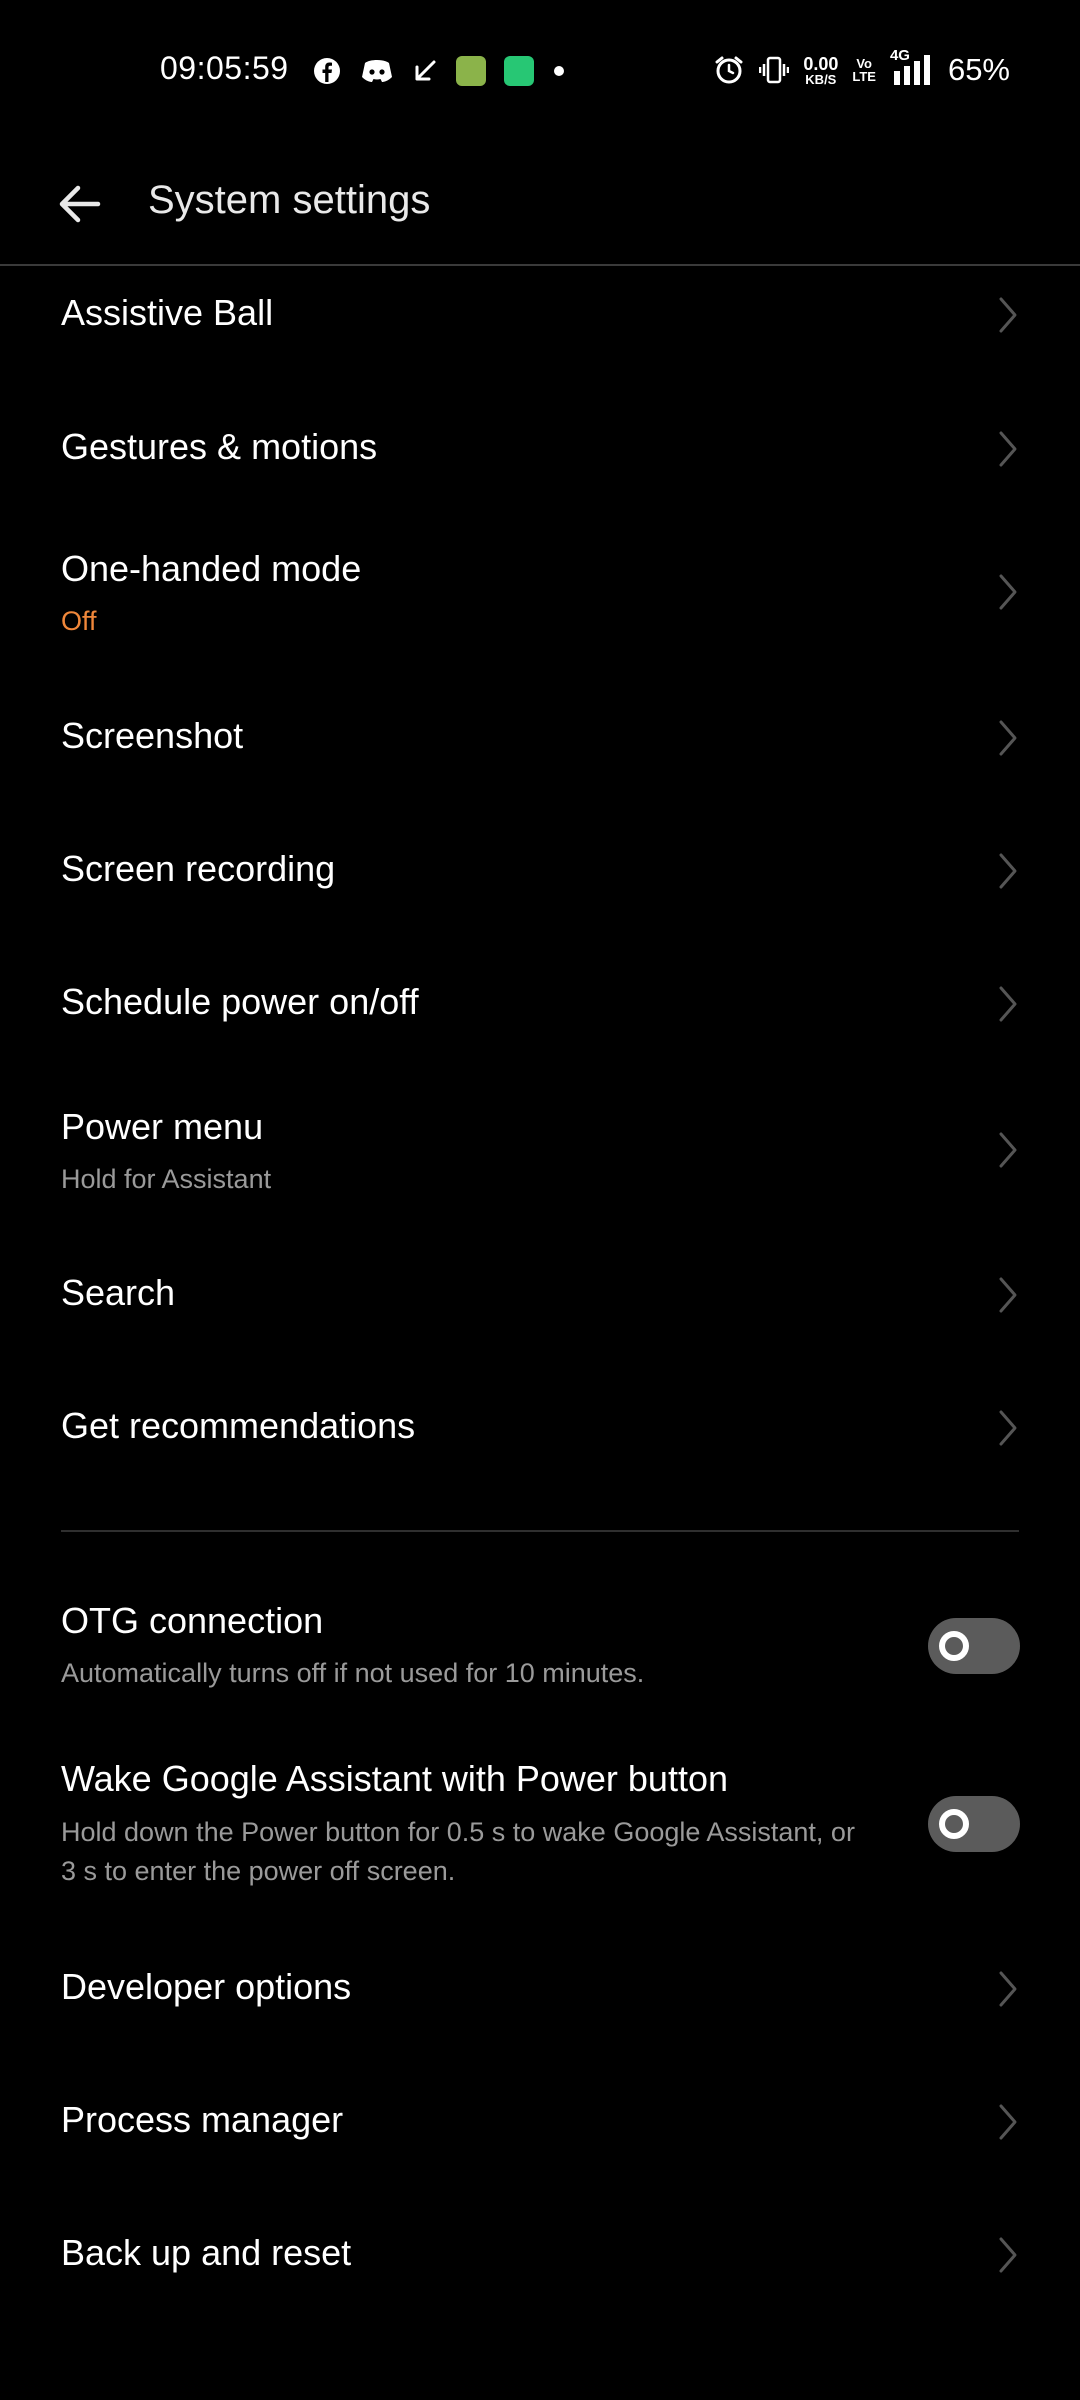 The height and width of the screenshot is (2400, 1080). What do you see at coordinates (540, 598) in the screenshot?
I see `list-item-one-handed-mode: One-handed mode Off` at bounding box center [540, 598].